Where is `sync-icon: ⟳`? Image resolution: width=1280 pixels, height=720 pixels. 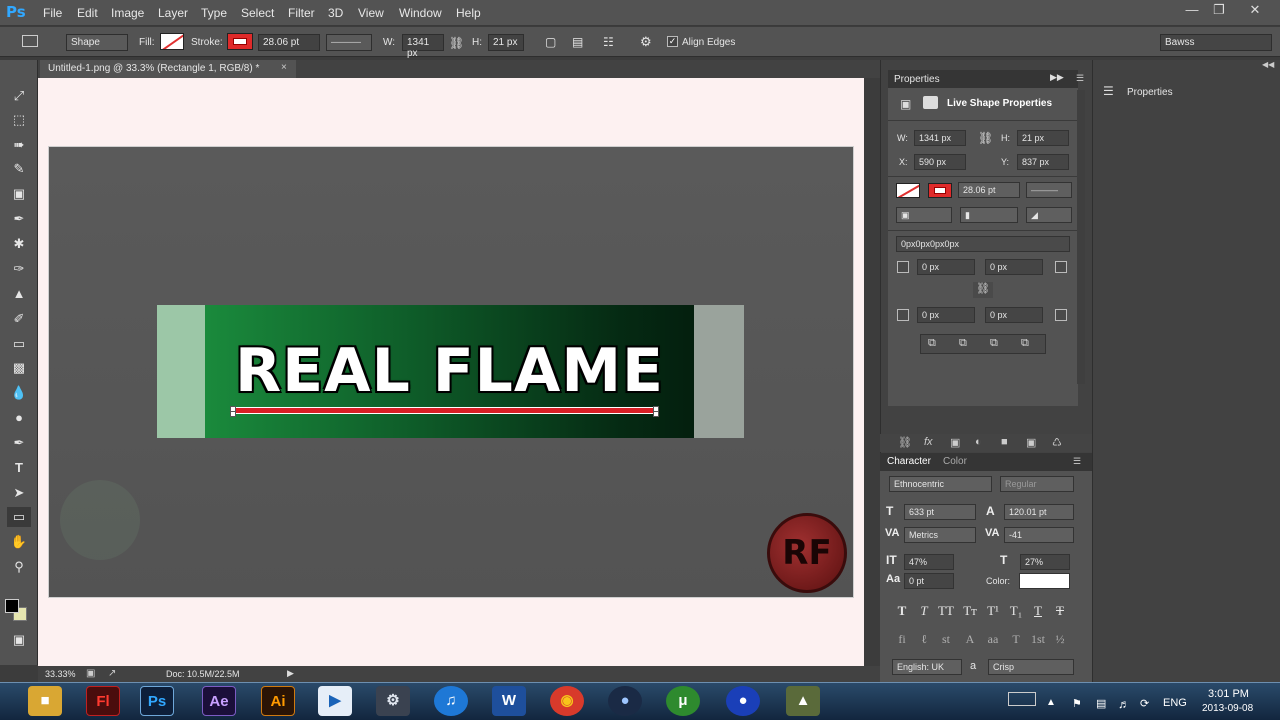 sync-icon: ⟳ is located at coordinates (1144, 703).